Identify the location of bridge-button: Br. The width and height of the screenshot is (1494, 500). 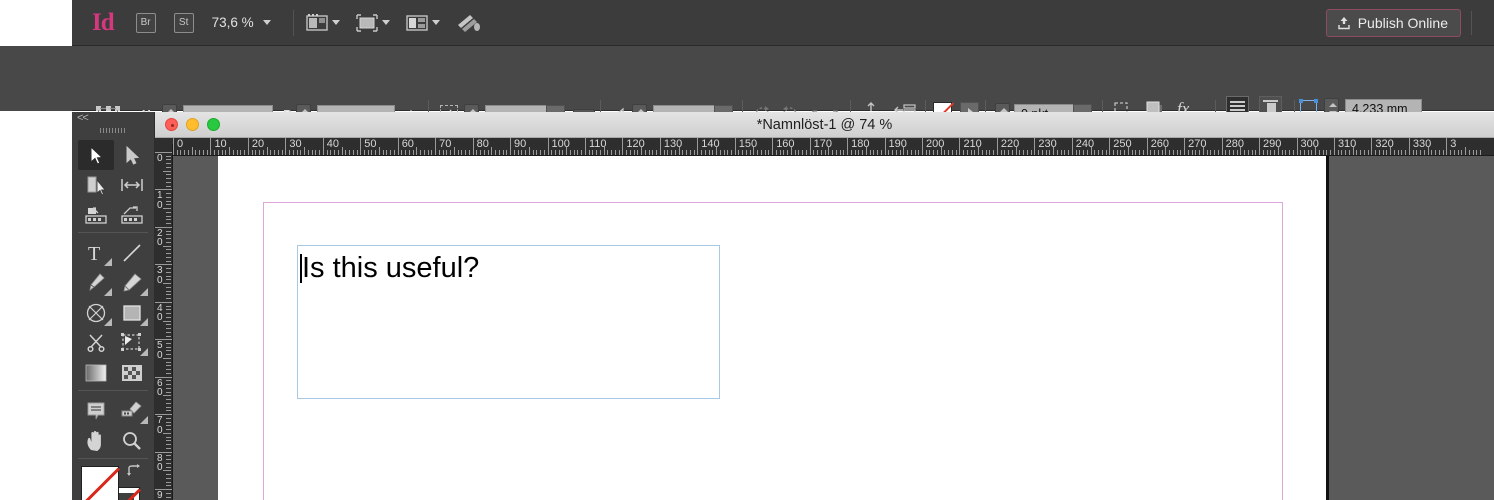
(145, 22).